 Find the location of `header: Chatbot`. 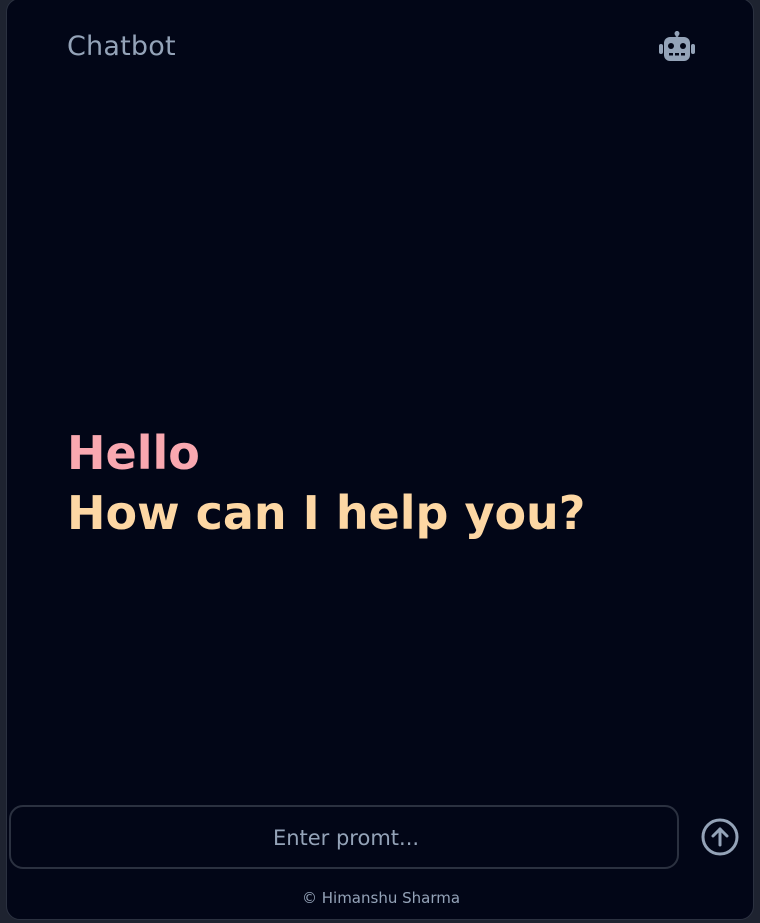

header: Chatbot is located at coordinates (380, 49).